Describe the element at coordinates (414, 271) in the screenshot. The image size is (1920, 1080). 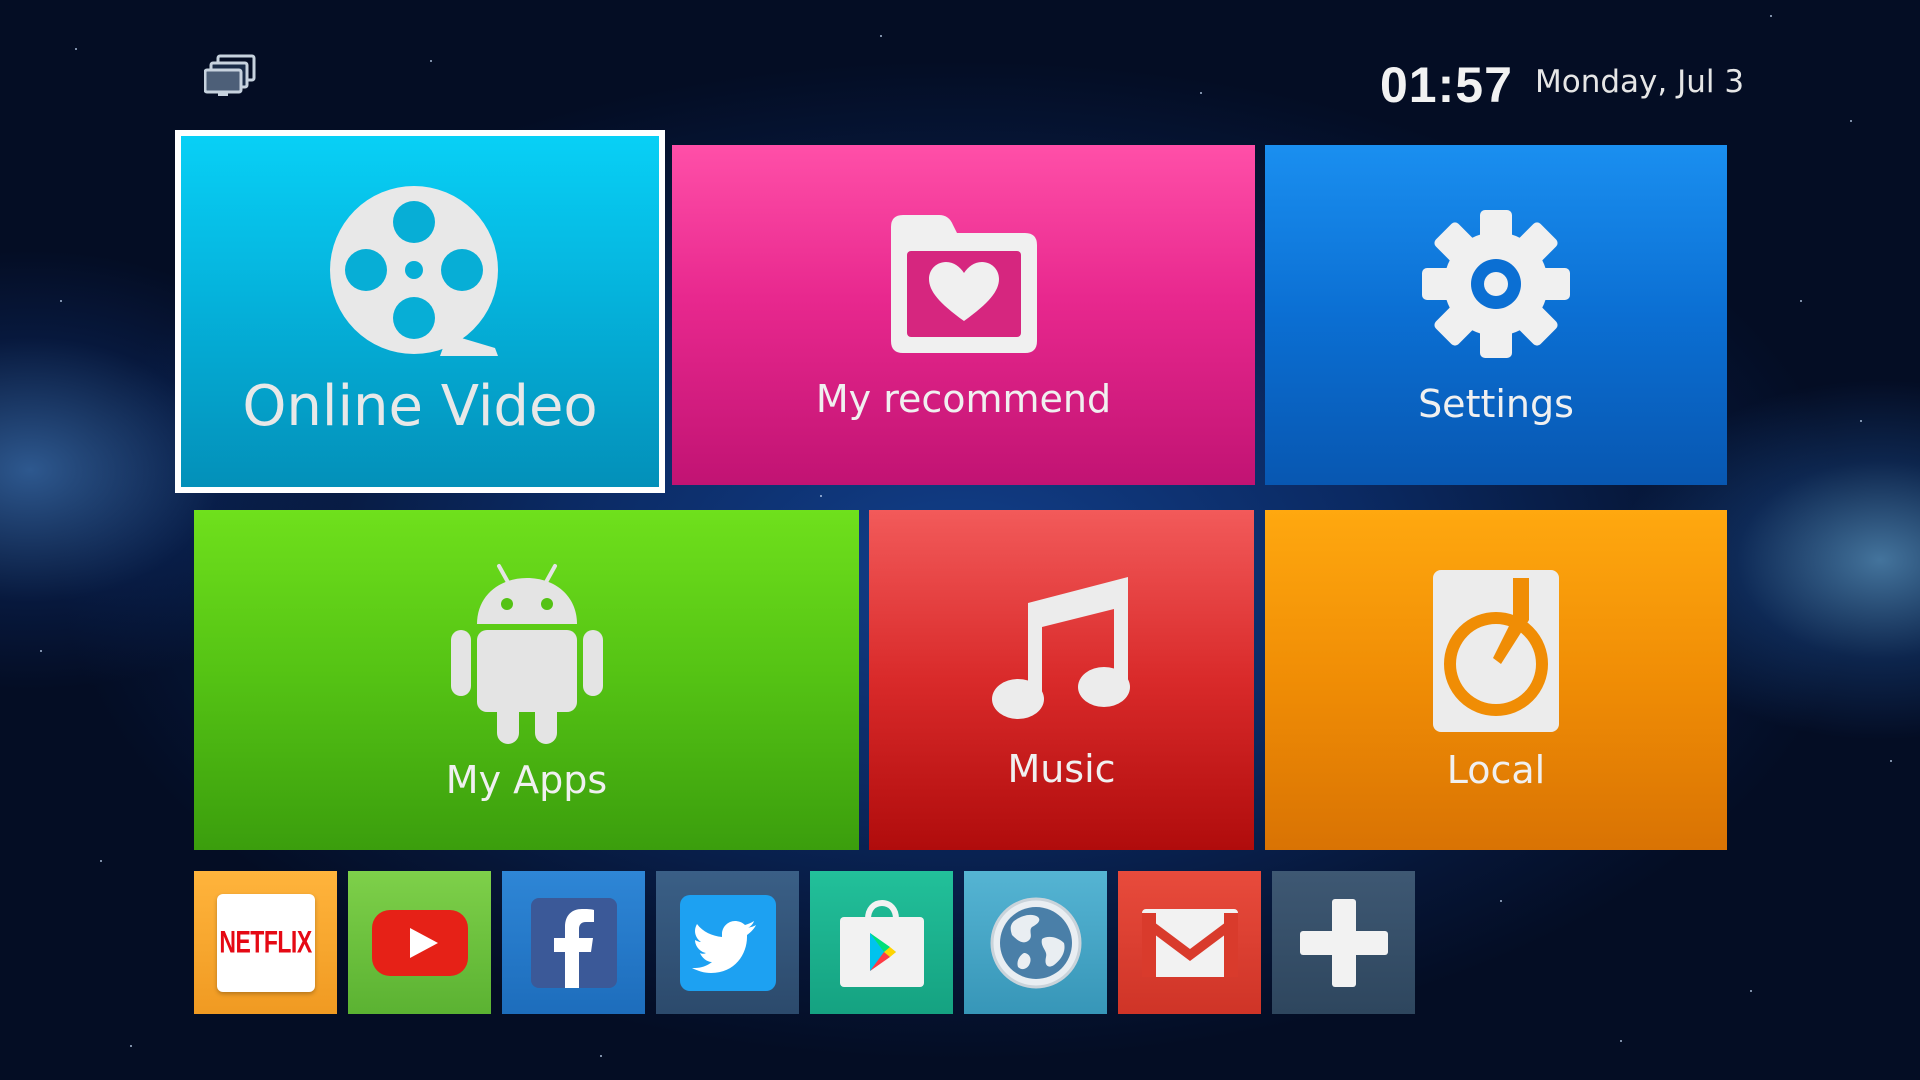
I see `film-reel-icon` at that location.